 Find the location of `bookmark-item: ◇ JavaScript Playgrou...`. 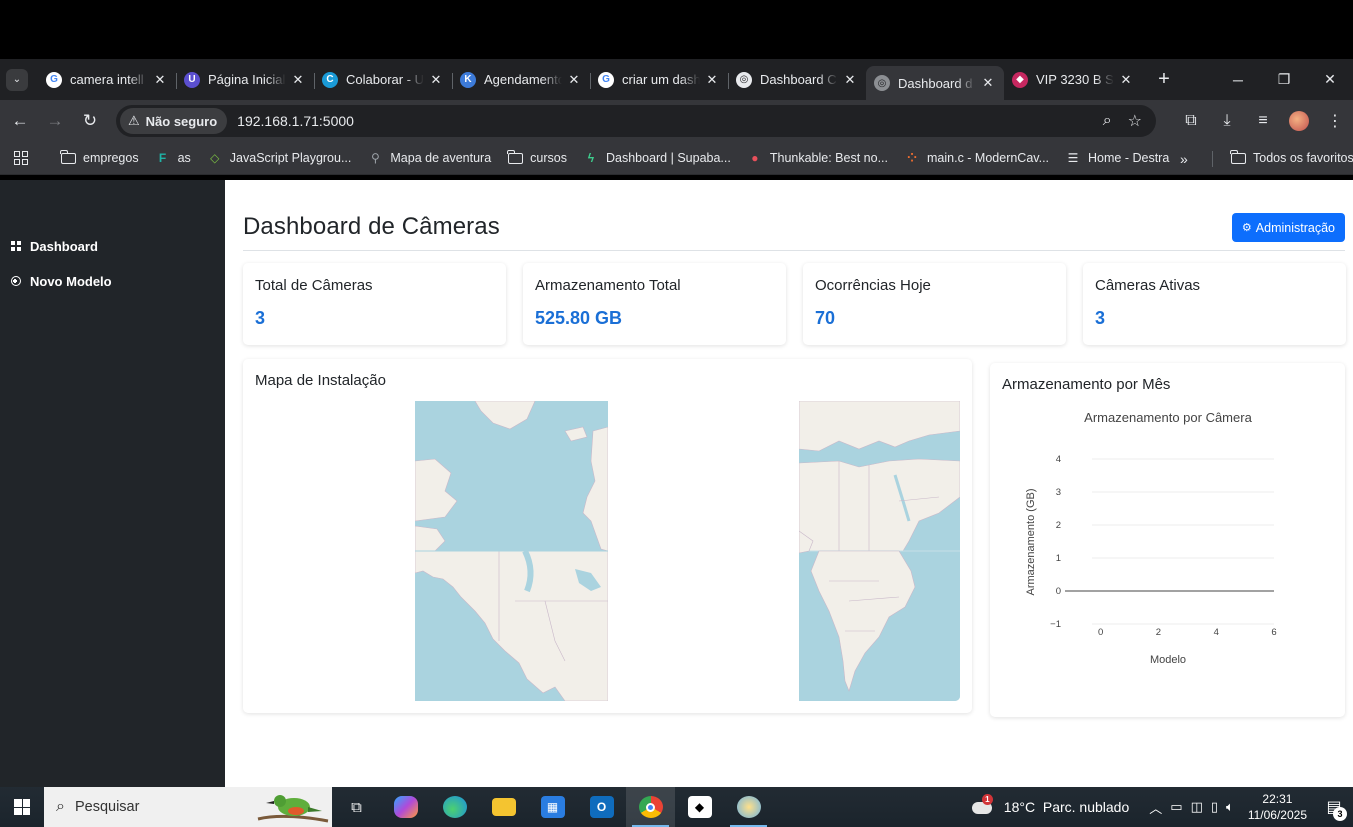

bookmark-item: ◇ JavaScript Playgrou... is located at coordinates (279, 158).